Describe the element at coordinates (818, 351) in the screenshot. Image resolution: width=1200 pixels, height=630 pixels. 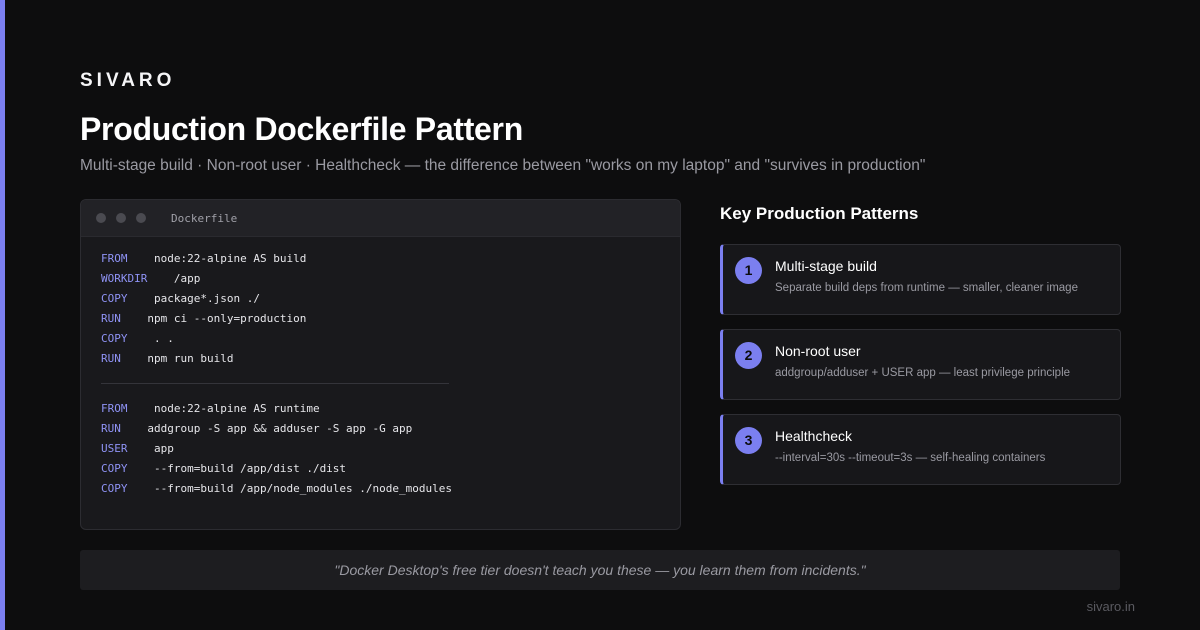
I see `pattern-title: Non-root user` at that location.